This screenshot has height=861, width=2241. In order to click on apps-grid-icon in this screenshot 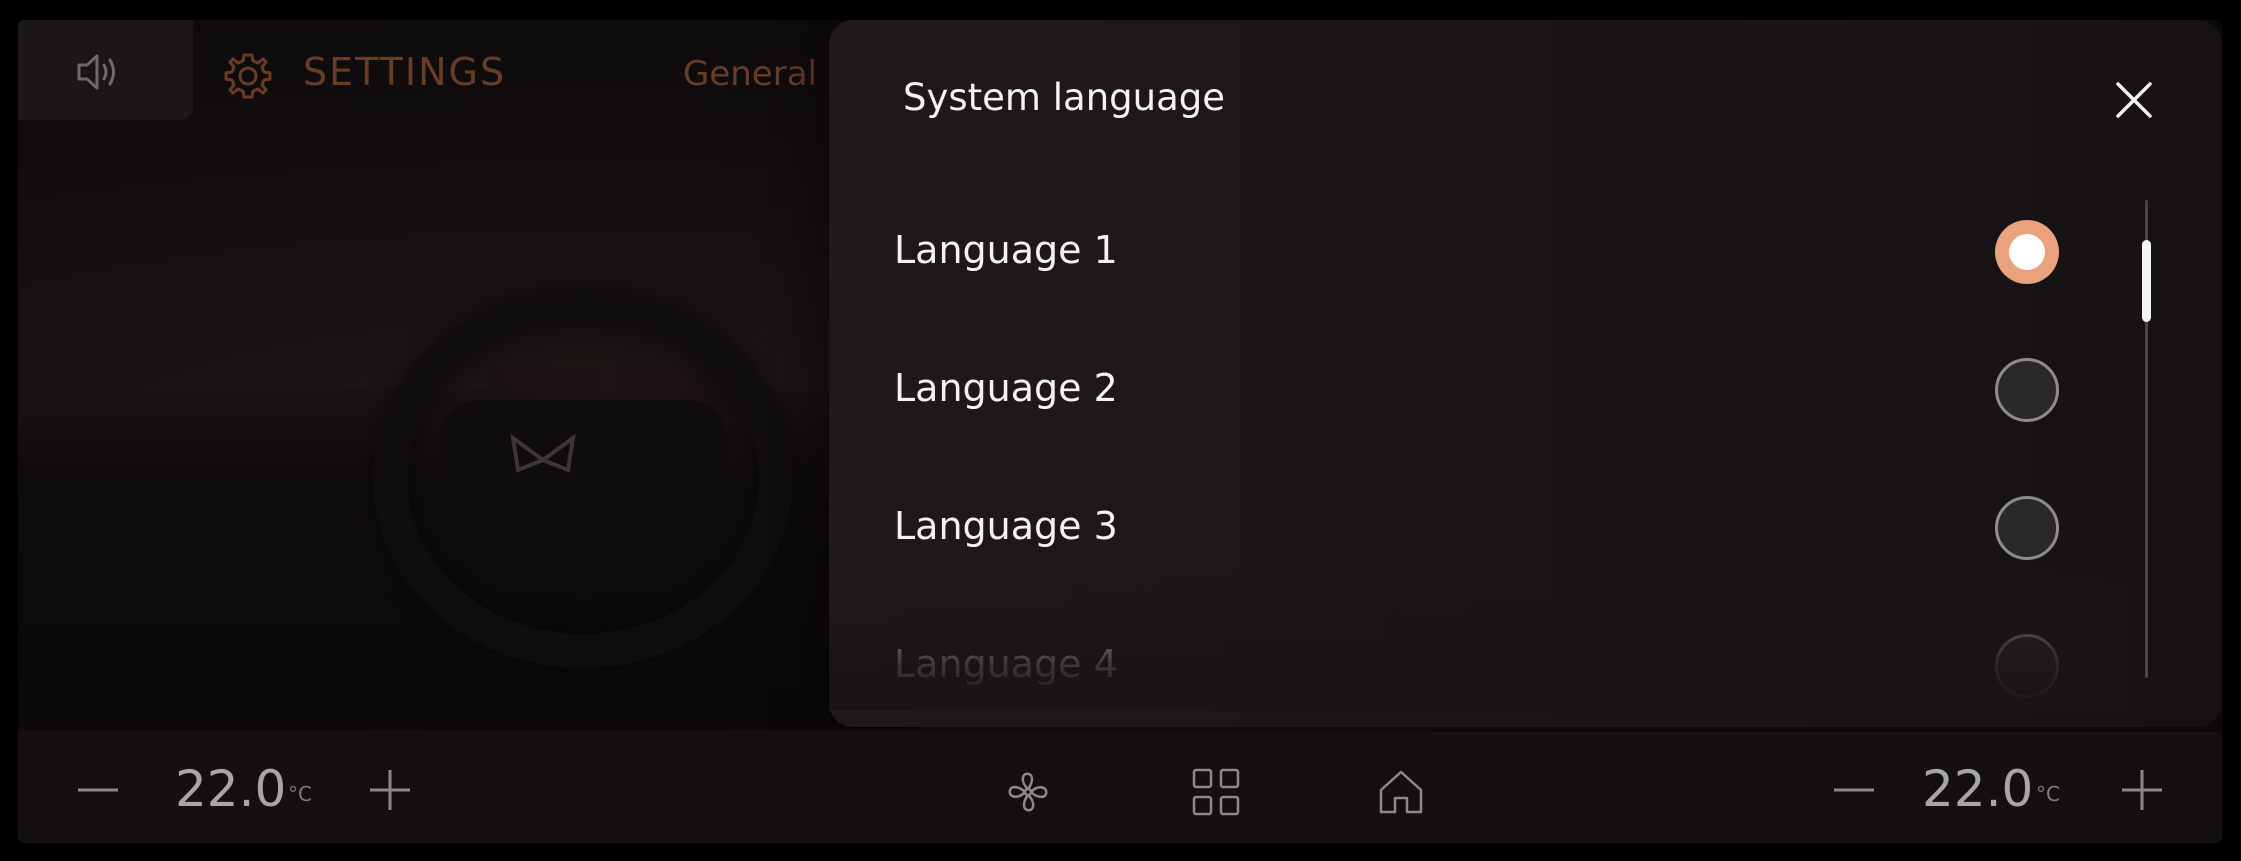, I will do `click(1216, 792)`.